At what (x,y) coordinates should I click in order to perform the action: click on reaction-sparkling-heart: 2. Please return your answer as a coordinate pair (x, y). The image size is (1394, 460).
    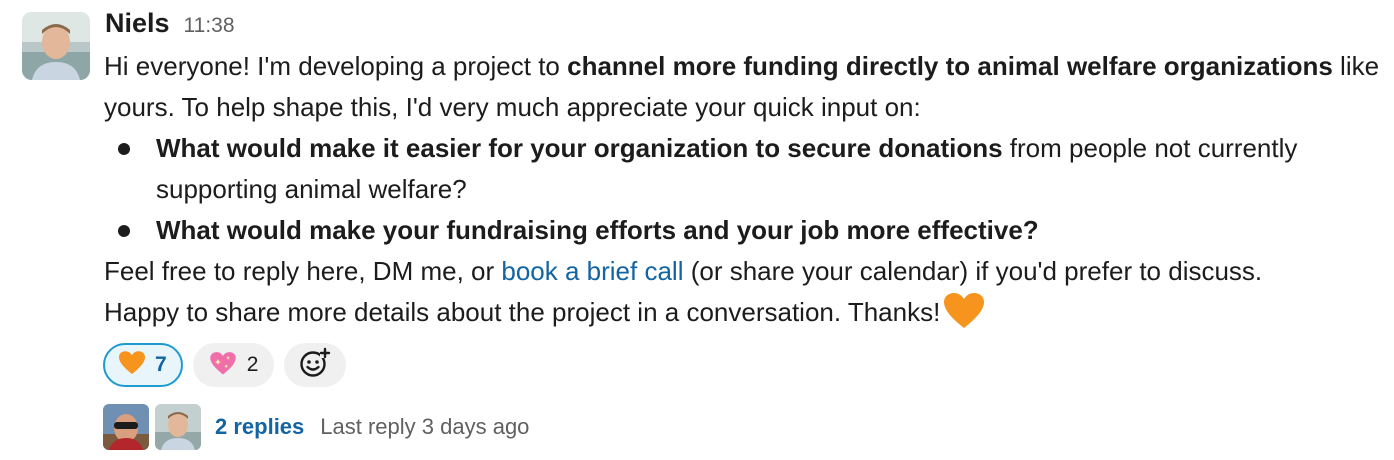
    Looking at the image, I should click on (233, 365).